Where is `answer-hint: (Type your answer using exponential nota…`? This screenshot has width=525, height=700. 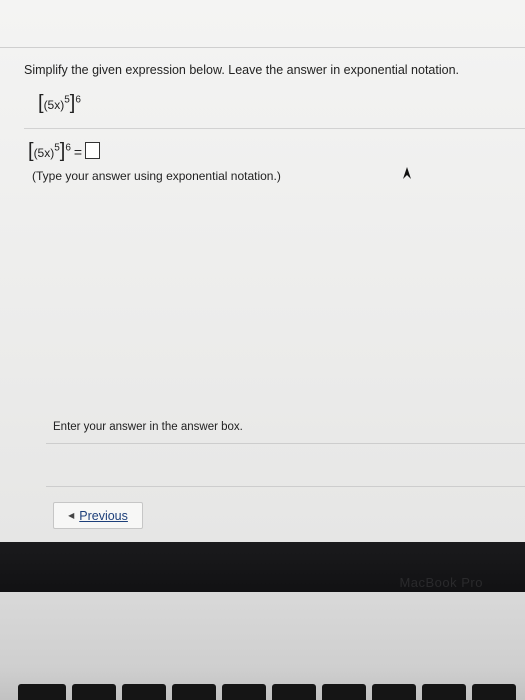 answer-hint: (Type your answer using exponential nota… is located at coordinates (156, 176).